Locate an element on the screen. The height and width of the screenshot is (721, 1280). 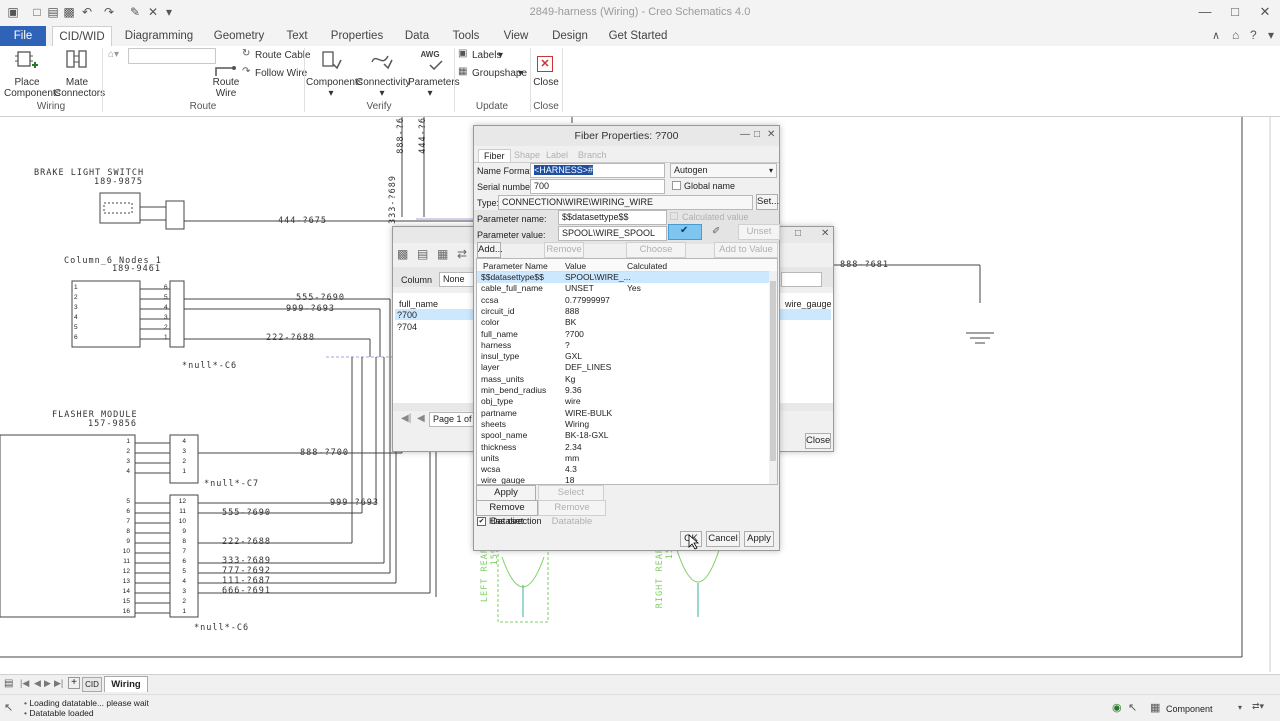
help-icon: ? is located at coordinates (1253, 35).